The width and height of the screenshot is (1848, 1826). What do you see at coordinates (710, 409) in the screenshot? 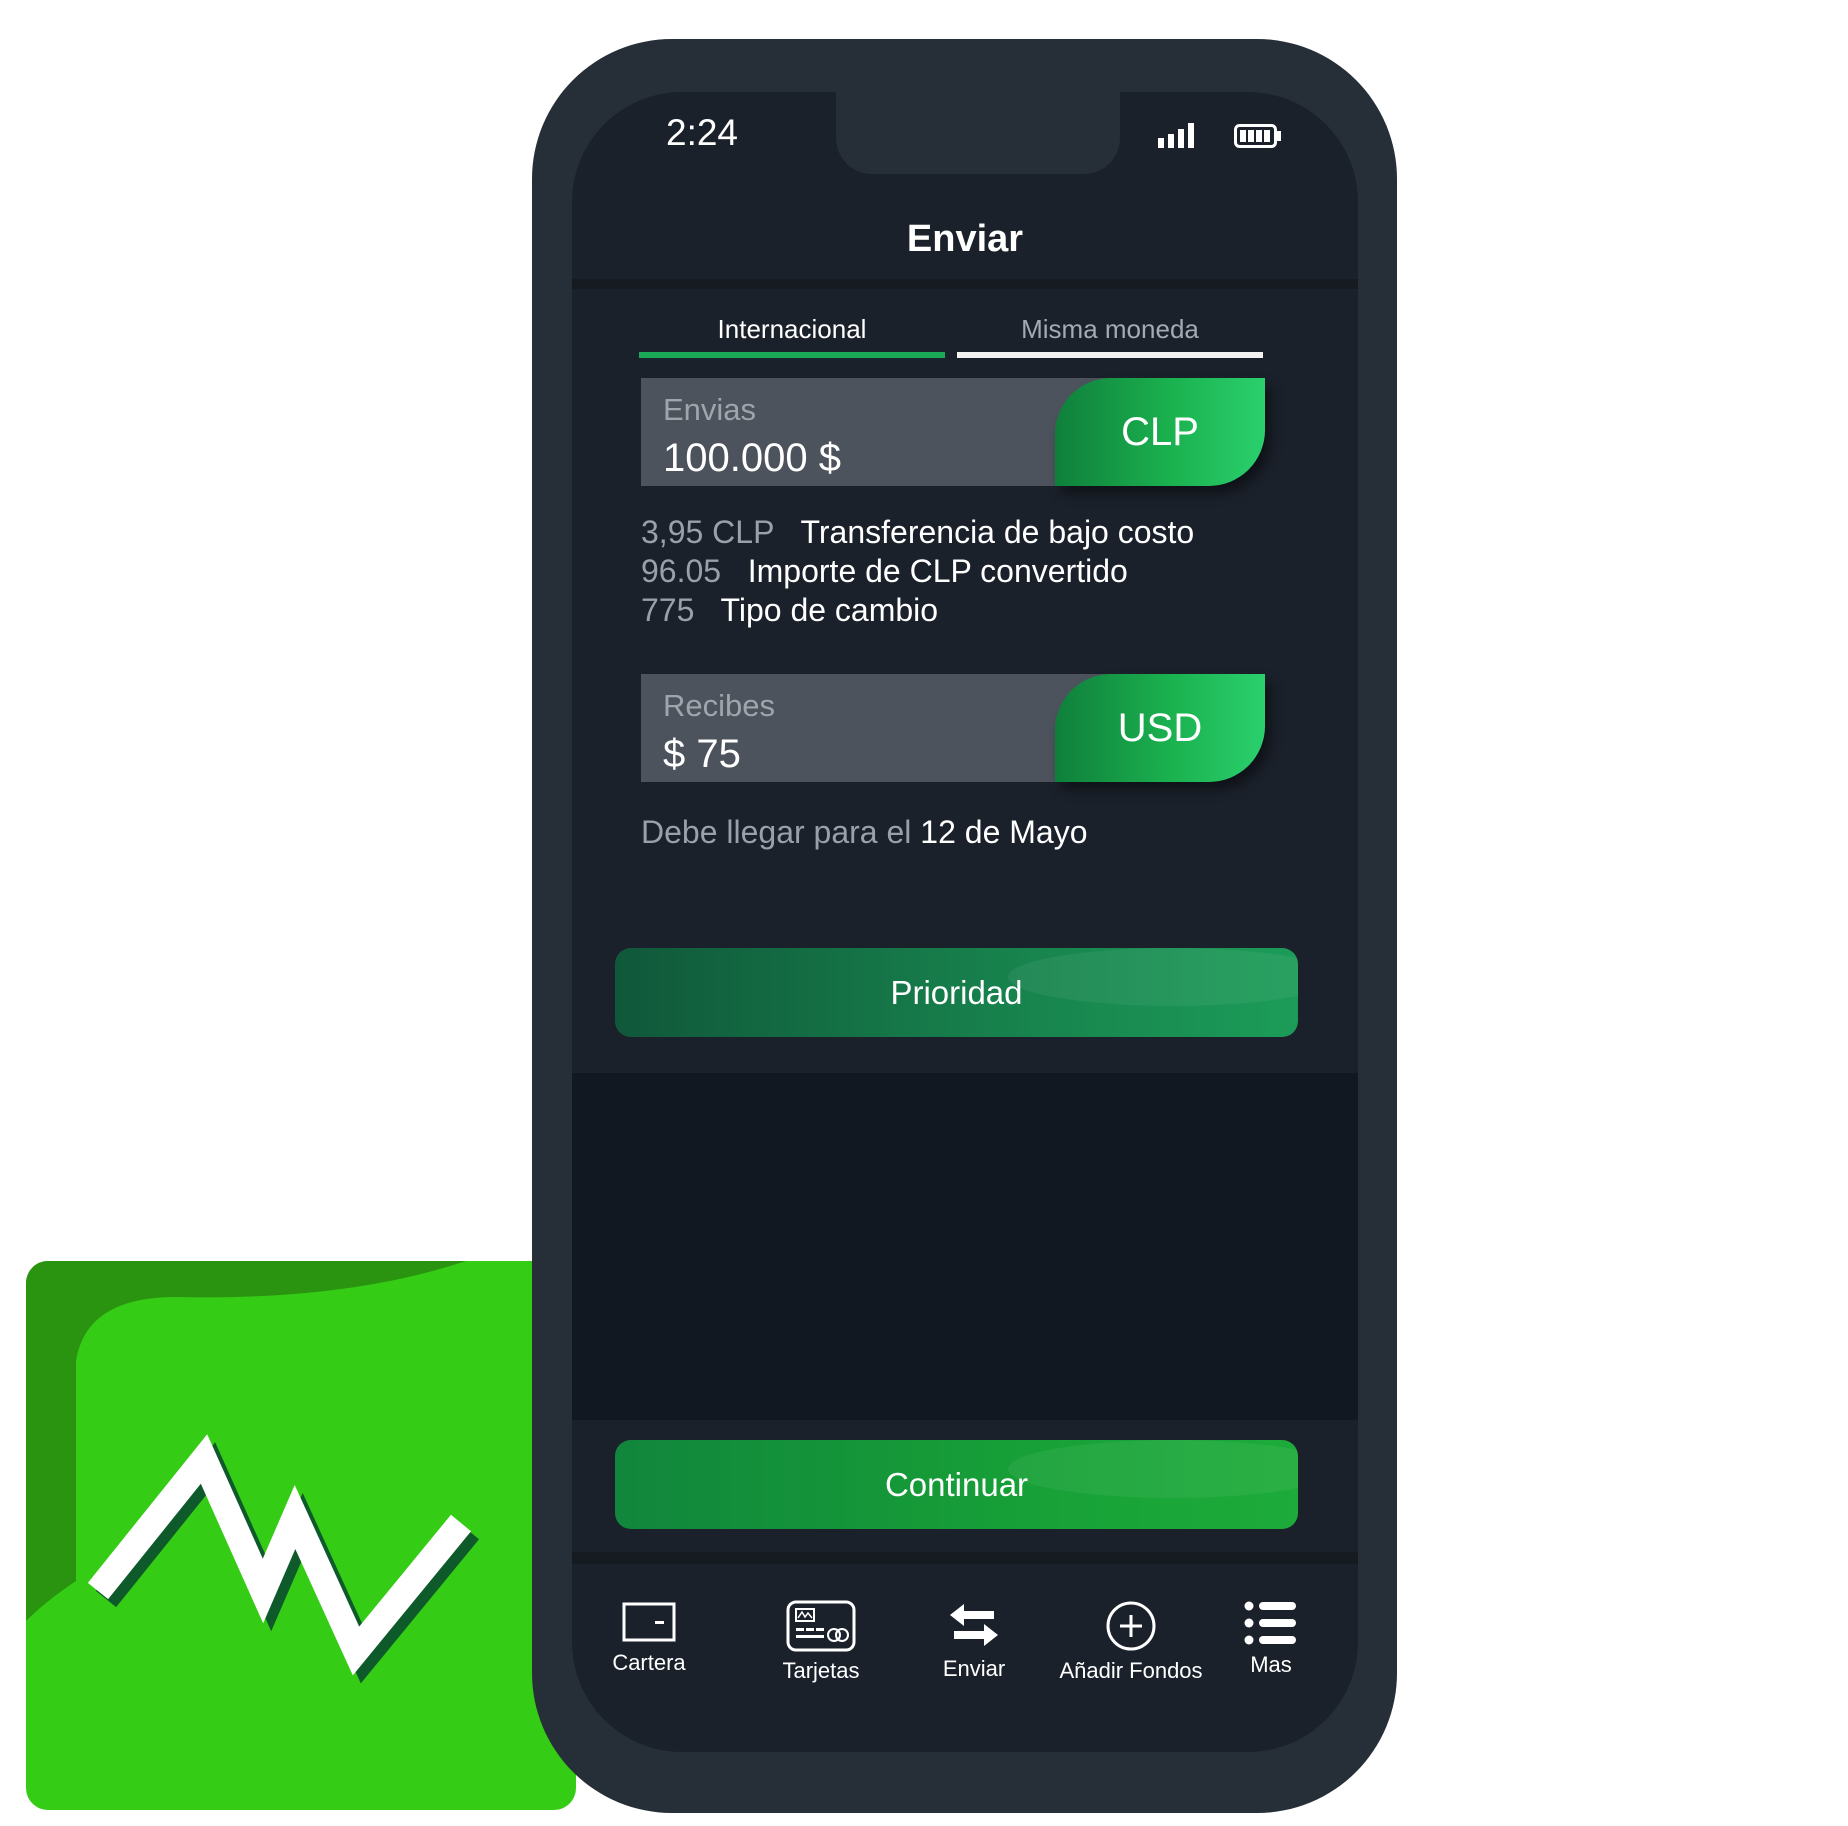
I see `send-label: Envias` at bounding box center [710, 409].